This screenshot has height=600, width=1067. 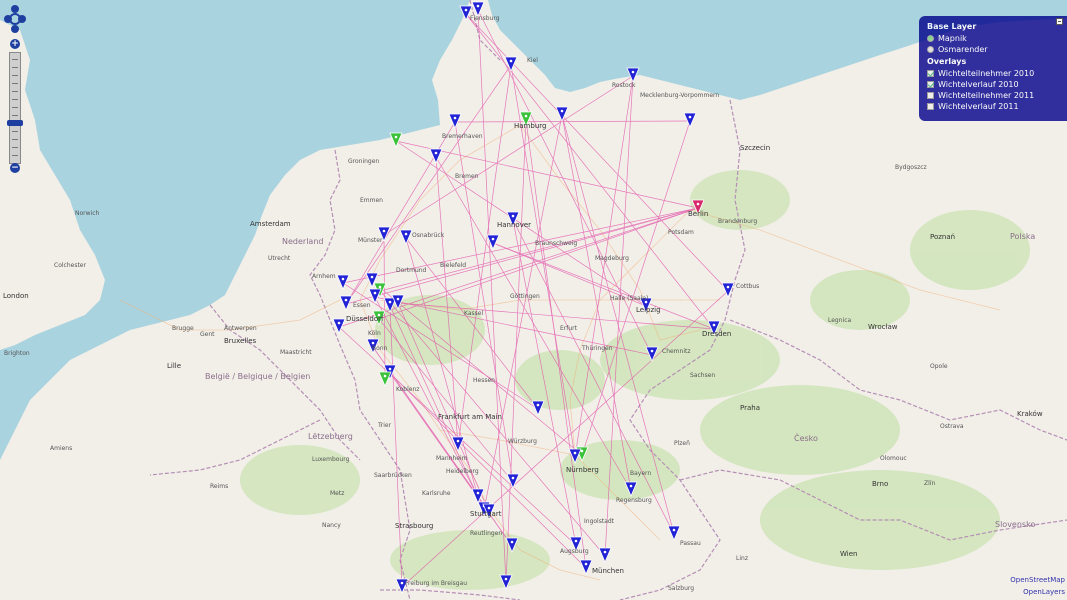 I want to click on minimize-icon, so click(x=1059, y=21).